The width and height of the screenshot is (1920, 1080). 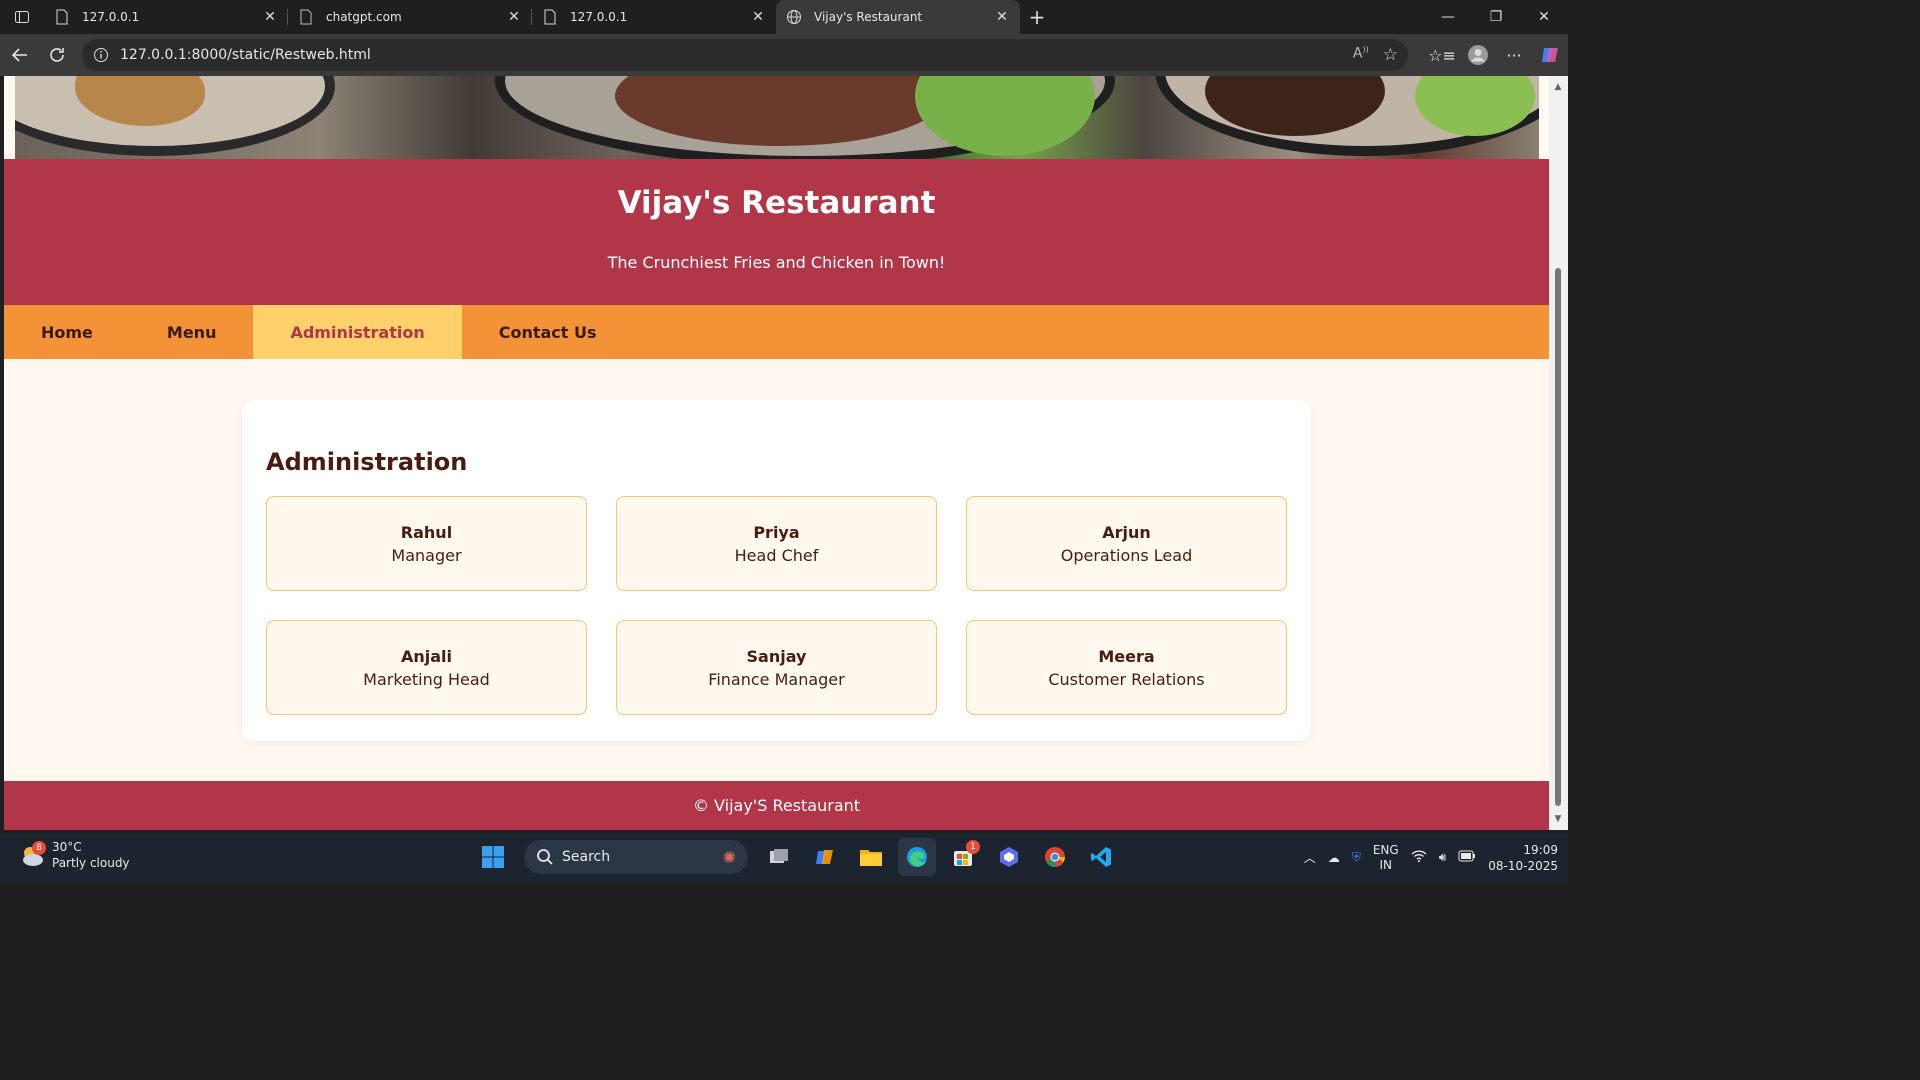 I want to click on url-text: 127.0.0.1:8000/static/Restweb.html, so click(x=736, y=55).